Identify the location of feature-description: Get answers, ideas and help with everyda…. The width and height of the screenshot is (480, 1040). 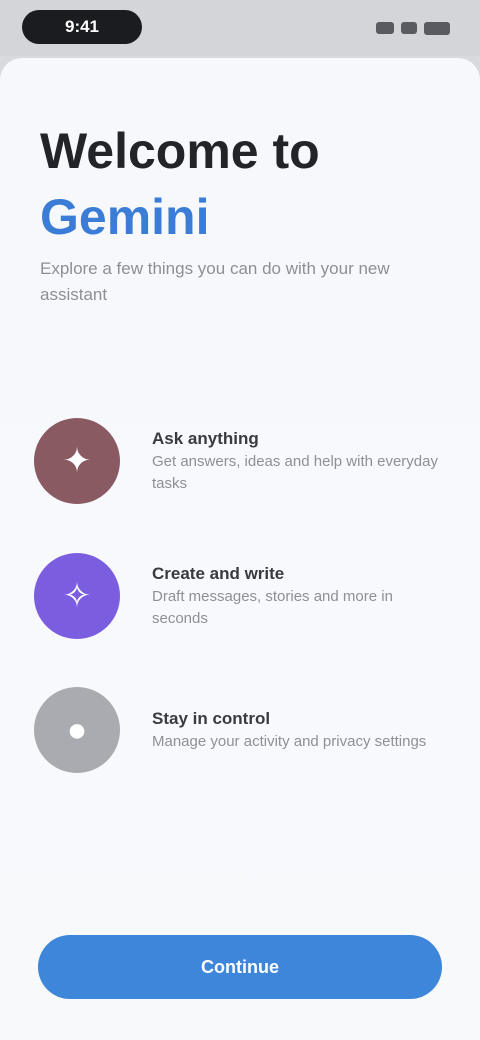
(295, 472).